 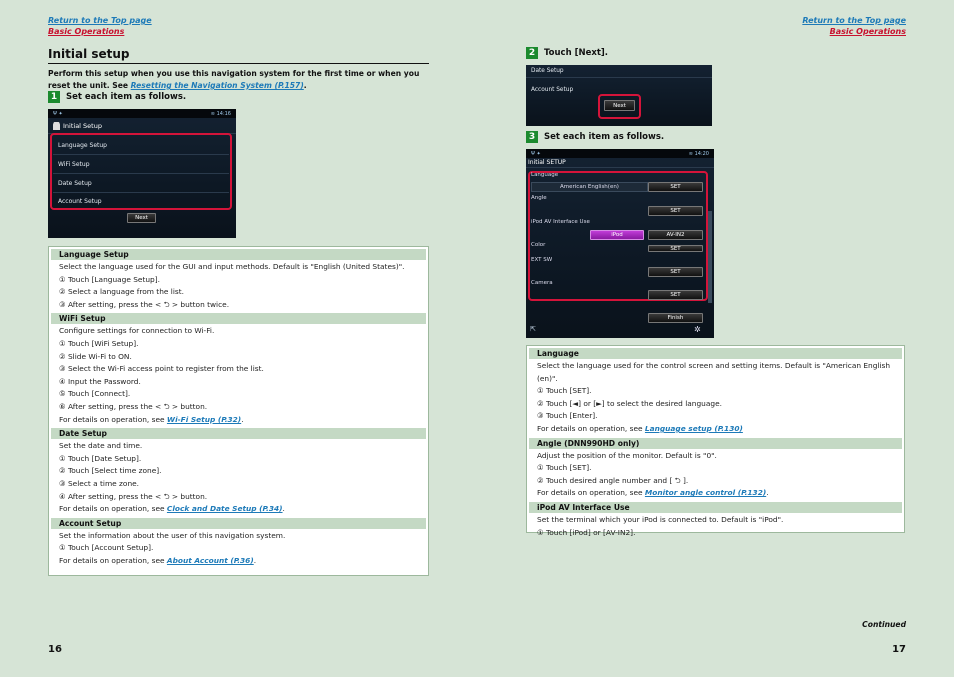 What do you see at coordinates (538, 245) in the screenshot?
I see `color-label: Color` at bounding box center [538, 245].